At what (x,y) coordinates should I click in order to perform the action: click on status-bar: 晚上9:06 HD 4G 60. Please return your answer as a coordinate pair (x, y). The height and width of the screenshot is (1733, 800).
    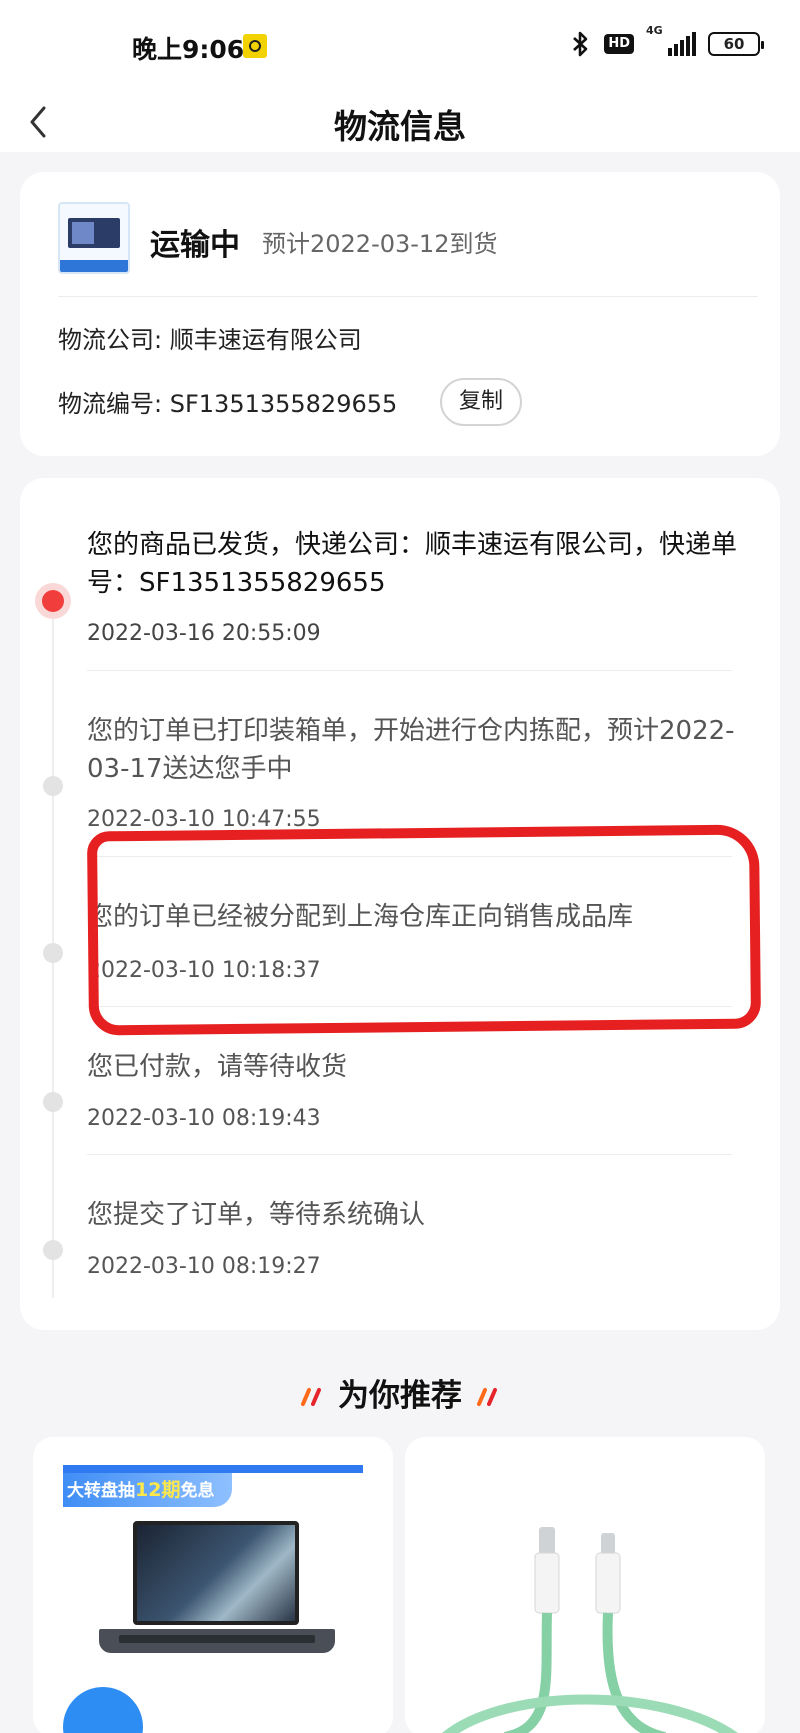
    Looking at the image, I should click on (400, 46).